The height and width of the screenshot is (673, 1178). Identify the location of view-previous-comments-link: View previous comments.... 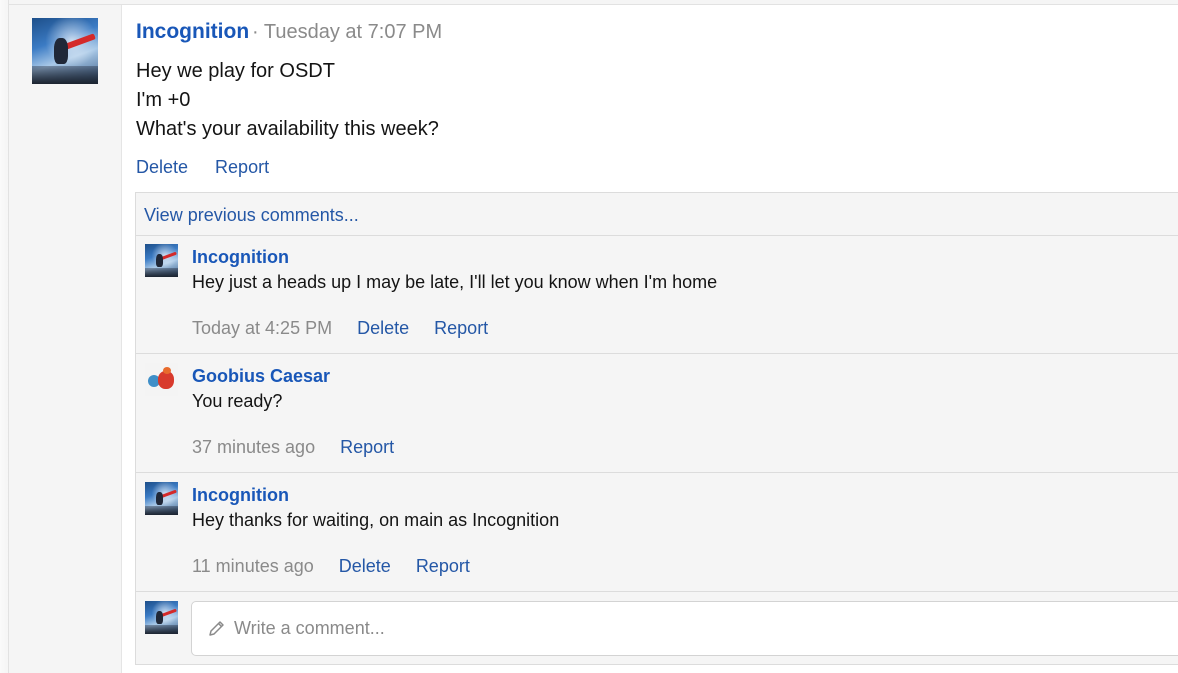
(251, 215).